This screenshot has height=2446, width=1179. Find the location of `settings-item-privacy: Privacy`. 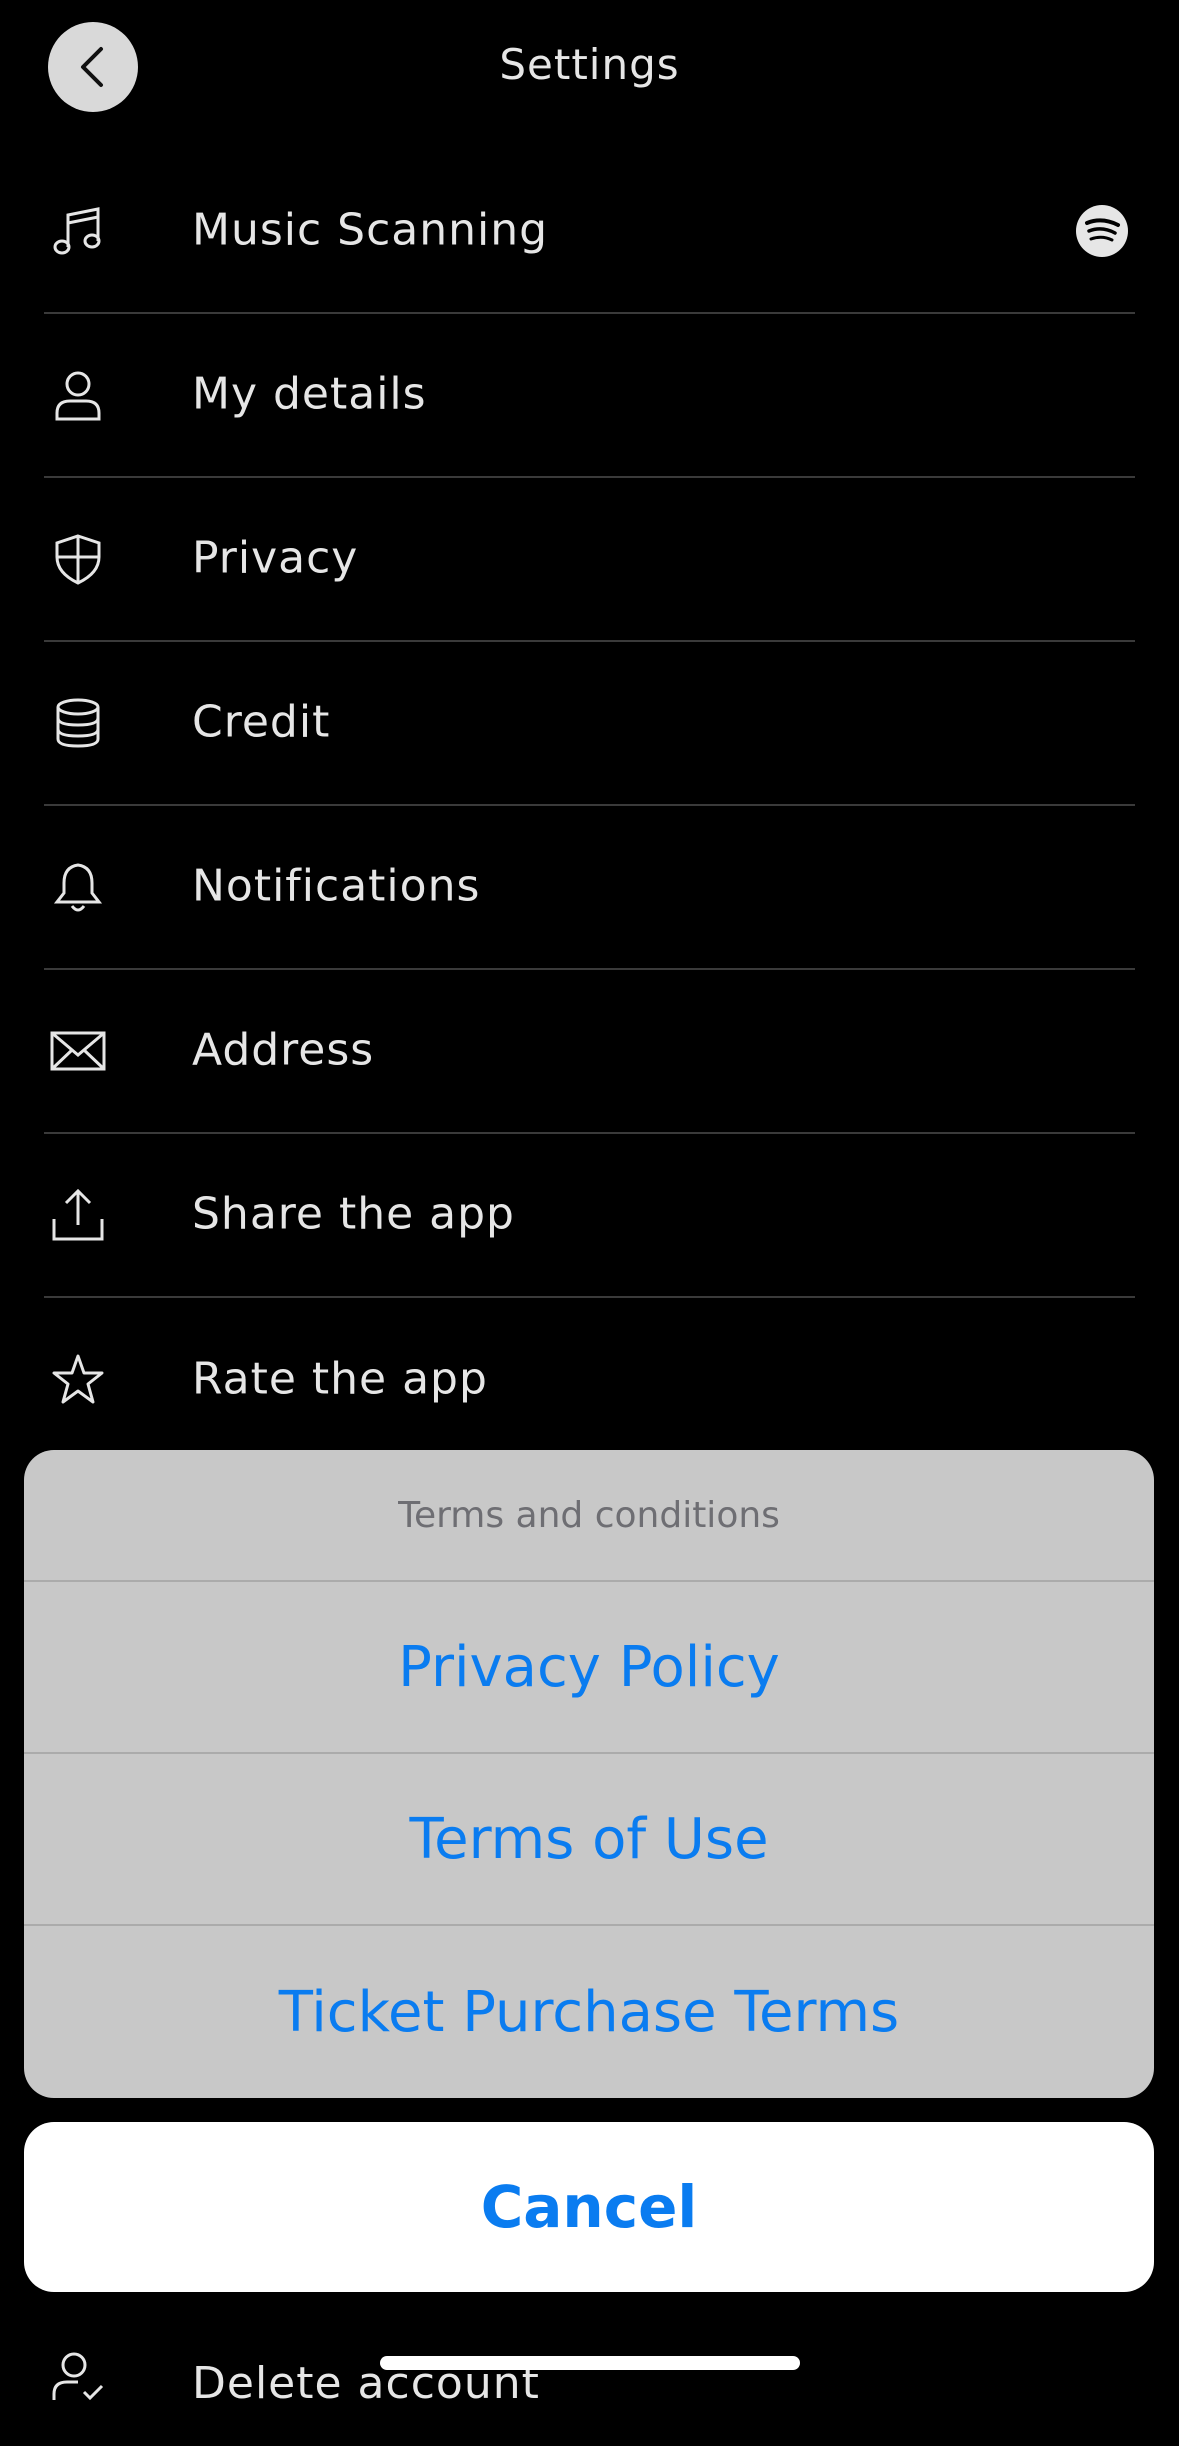

settings-item-privacy: Privacy is located at coordinates (589, 560).